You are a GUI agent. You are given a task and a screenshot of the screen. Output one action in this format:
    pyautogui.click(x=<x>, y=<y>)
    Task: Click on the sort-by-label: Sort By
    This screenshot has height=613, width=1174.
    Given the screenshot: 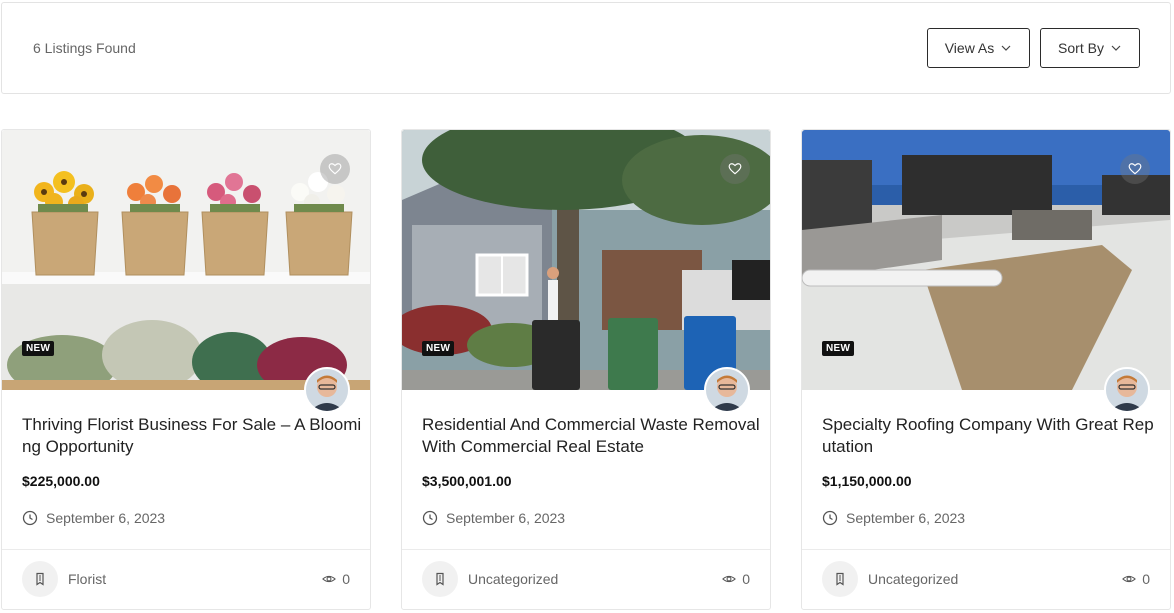 What is the action you would take?
    pyautogui.click(x=1081, y=48)
    